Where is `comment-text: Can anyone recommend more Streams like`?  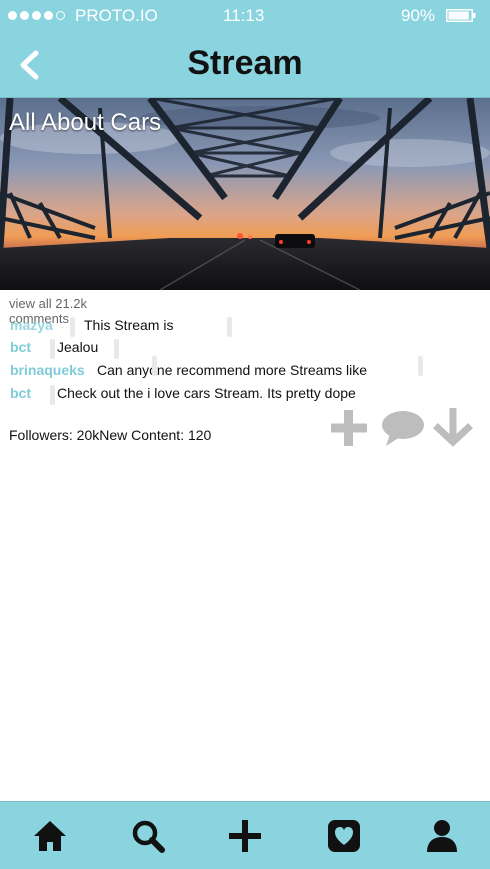 comment-text: Can anyone recommend more Streams like is located at coordinates (232, 370).